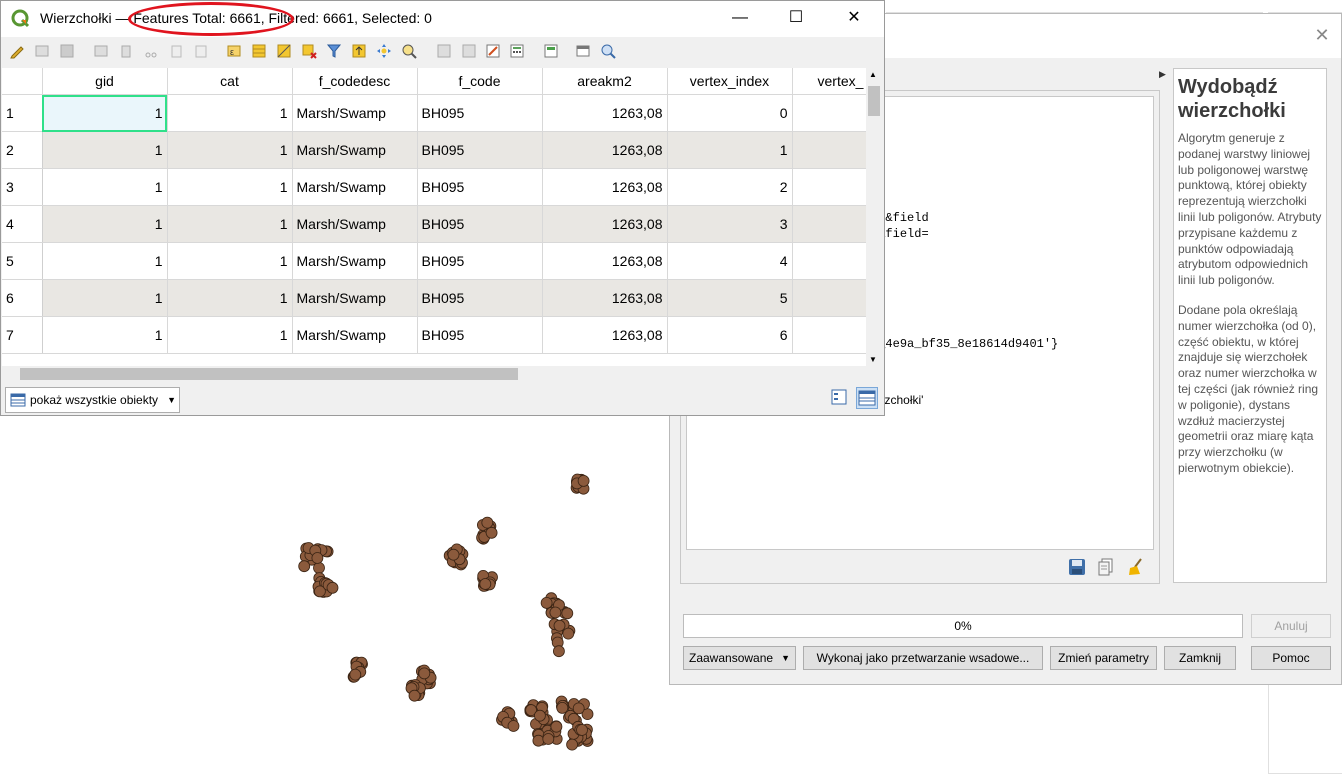 The height and width of the screenshot is (774, 1342). What do you see at coordinates (126, 51) in the screenshot?
I see `delete-feature-icon` at bounding box center [126, 51].